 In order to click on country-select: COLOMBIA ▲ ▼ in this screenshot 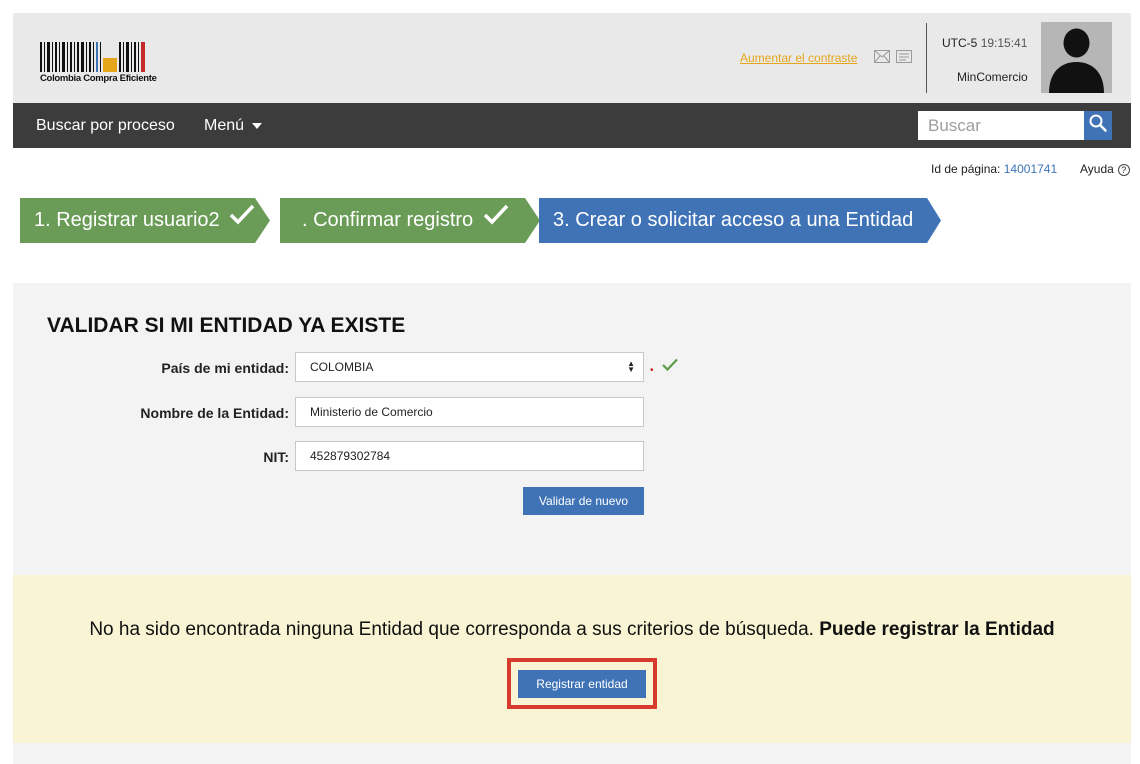, I will do `click(469, 367)`.